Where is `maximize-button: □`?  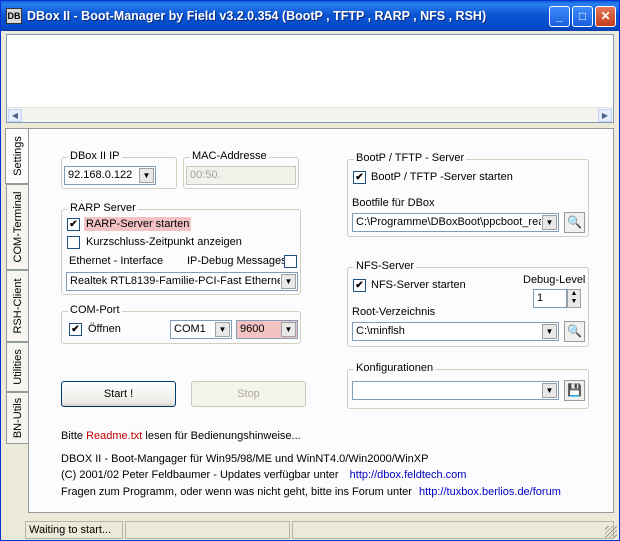 maximize-button: □ is located at coordinates (582, 16).